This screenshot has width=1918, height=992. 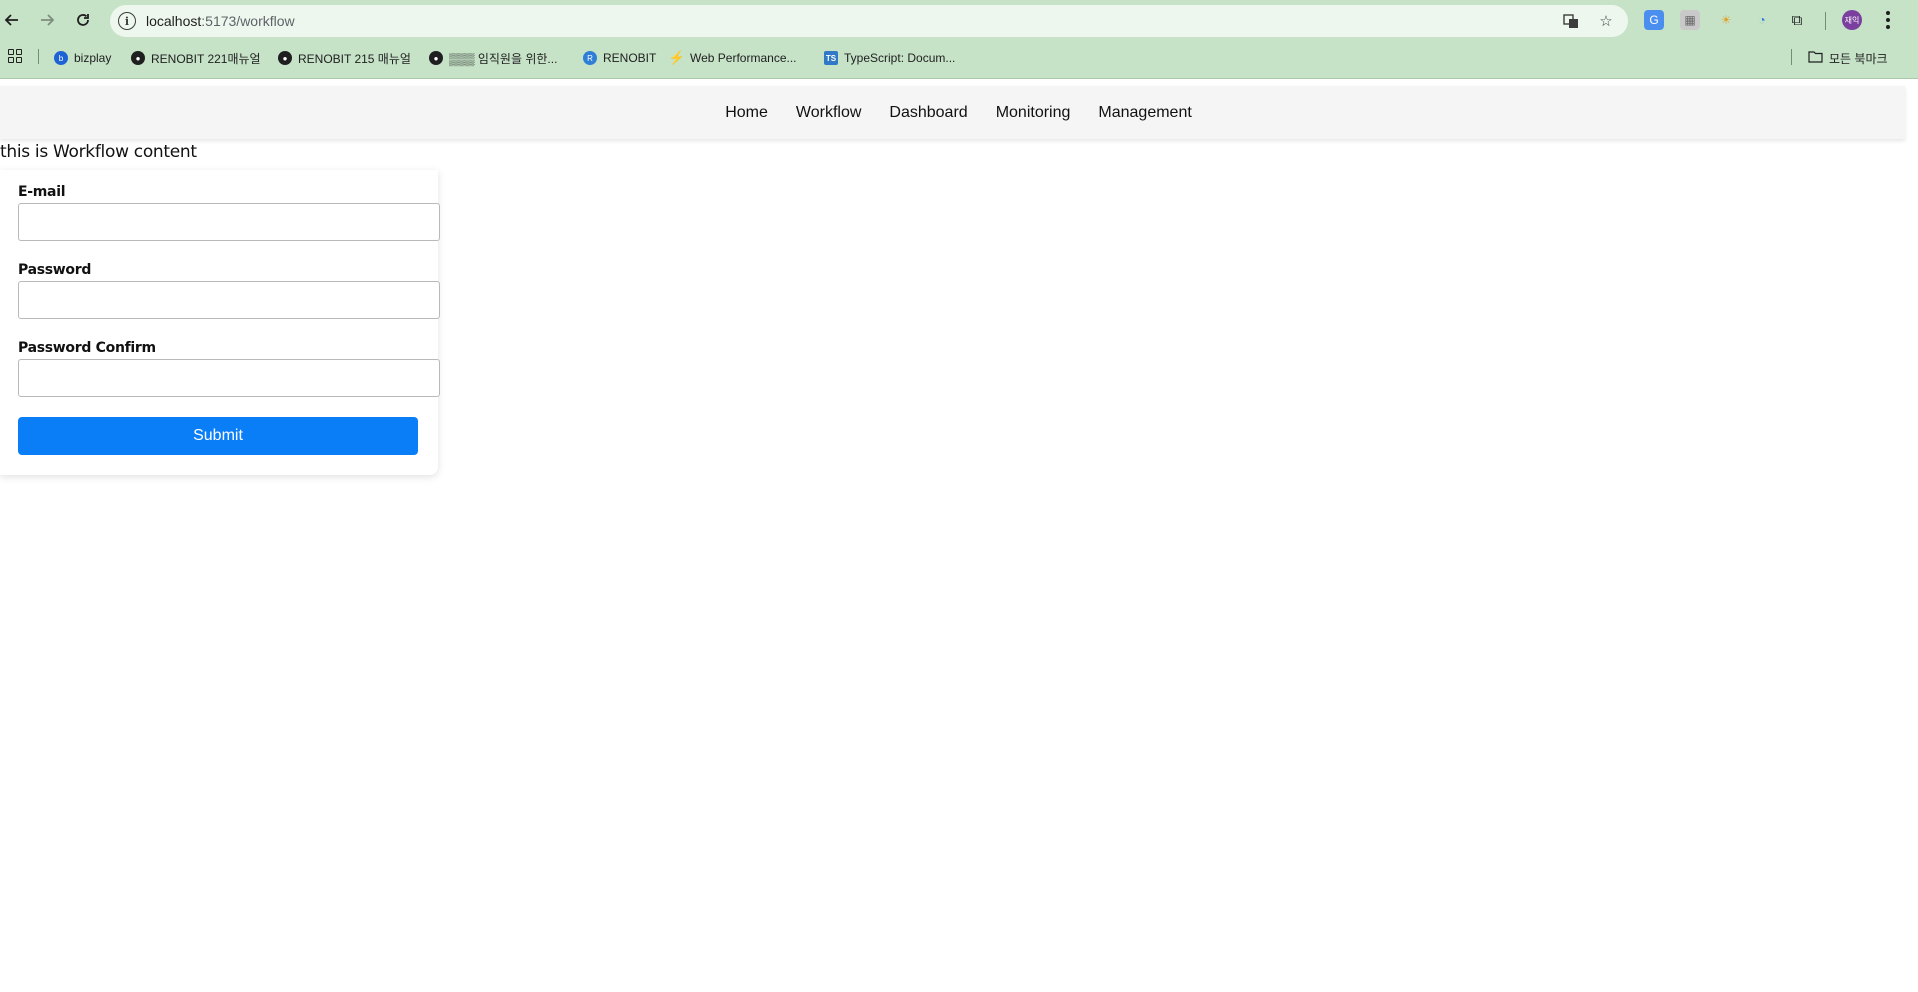 I want to click on address-bar: i localhost:5173/workflow ☆, so click(x=869, y=21).